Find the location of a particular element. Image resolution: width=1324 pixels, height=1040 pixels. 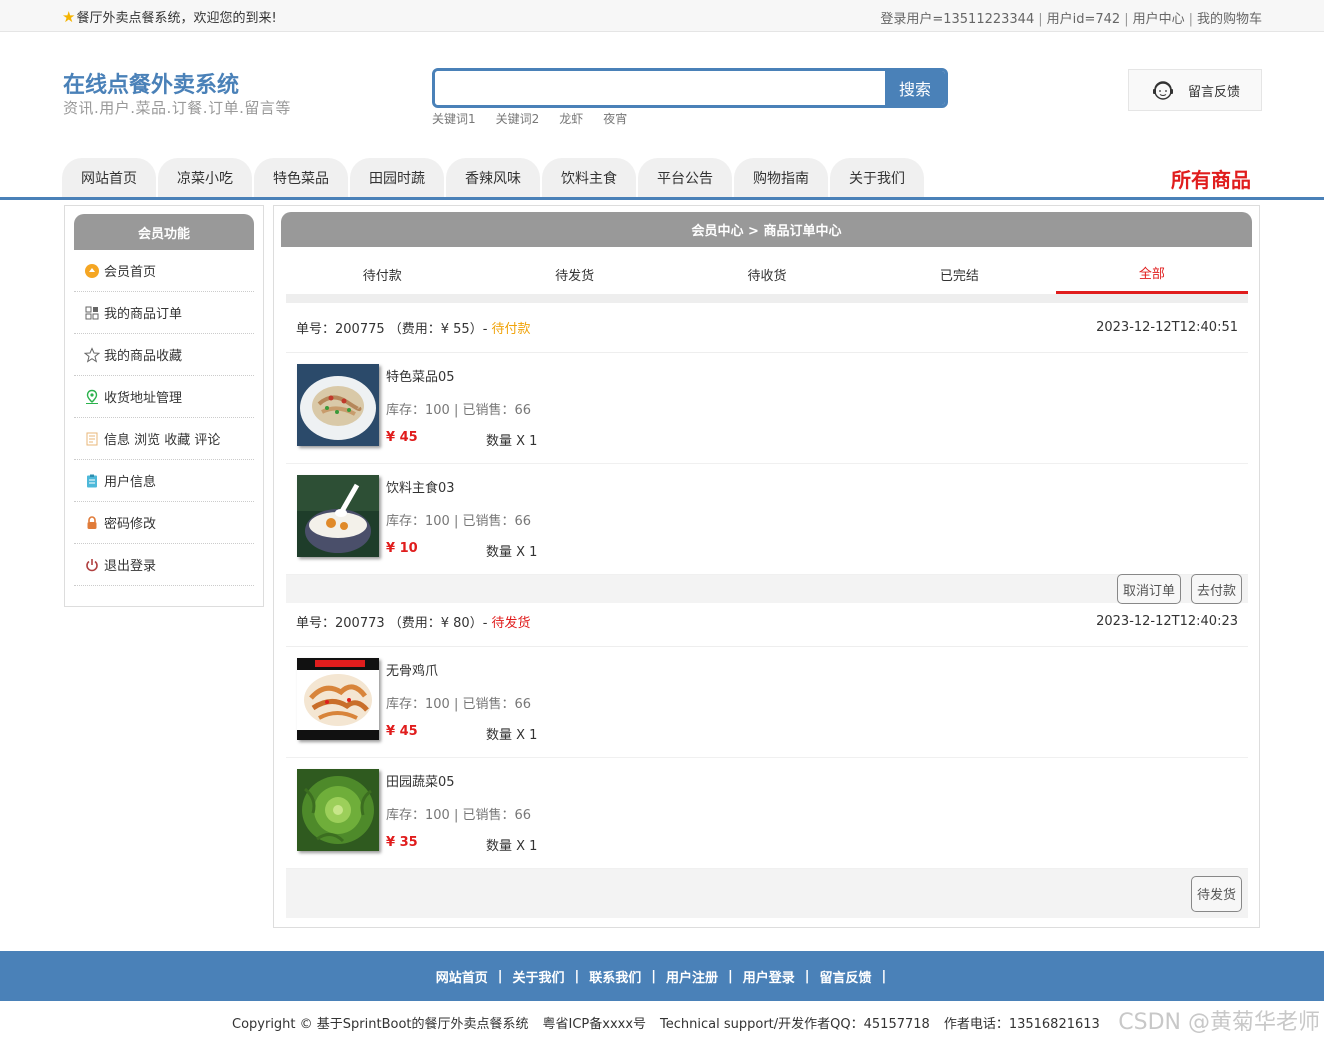

tab-all: 全部 is located at coordinates (1152, 274).